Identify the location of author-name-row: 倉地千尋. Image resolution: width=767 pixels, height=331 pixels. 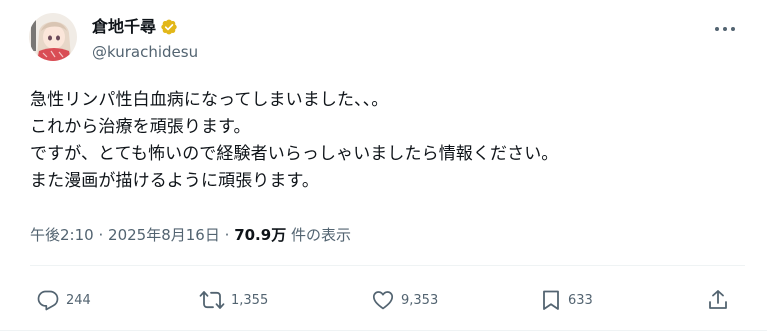
(135, 27).